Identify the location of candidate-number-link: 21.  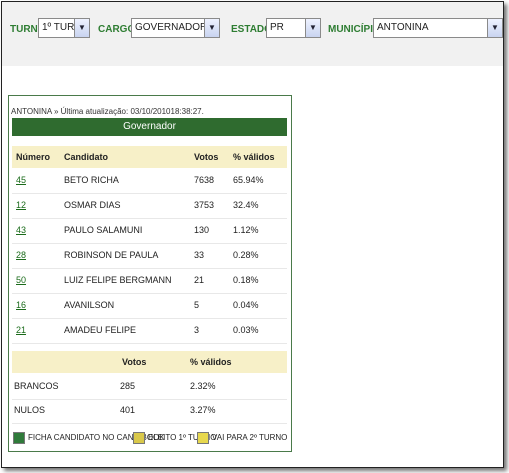
(21, 330).